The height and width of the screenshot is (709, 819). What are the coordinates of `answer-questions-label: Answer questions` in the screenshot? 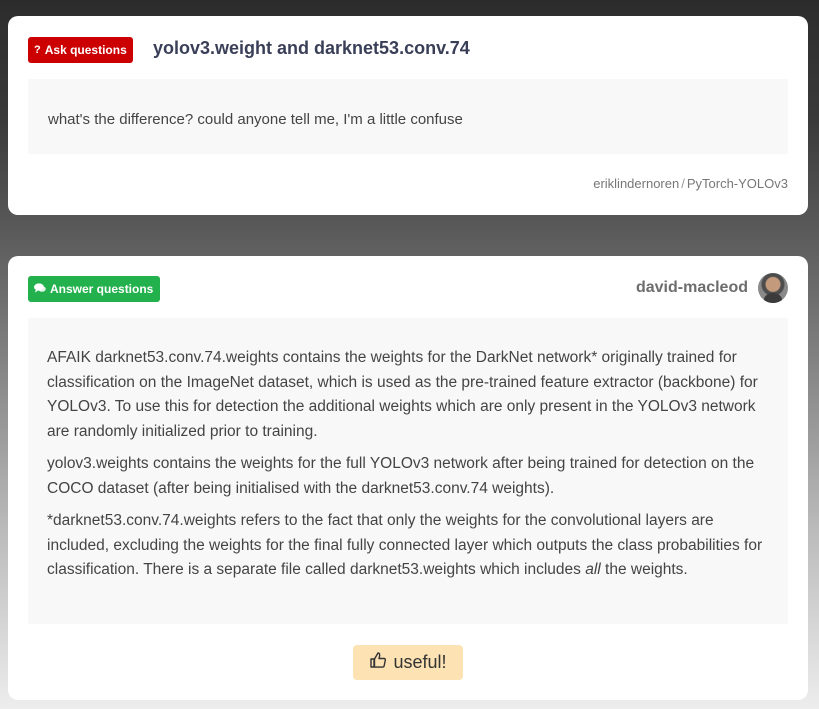 It's located at (102, 289).